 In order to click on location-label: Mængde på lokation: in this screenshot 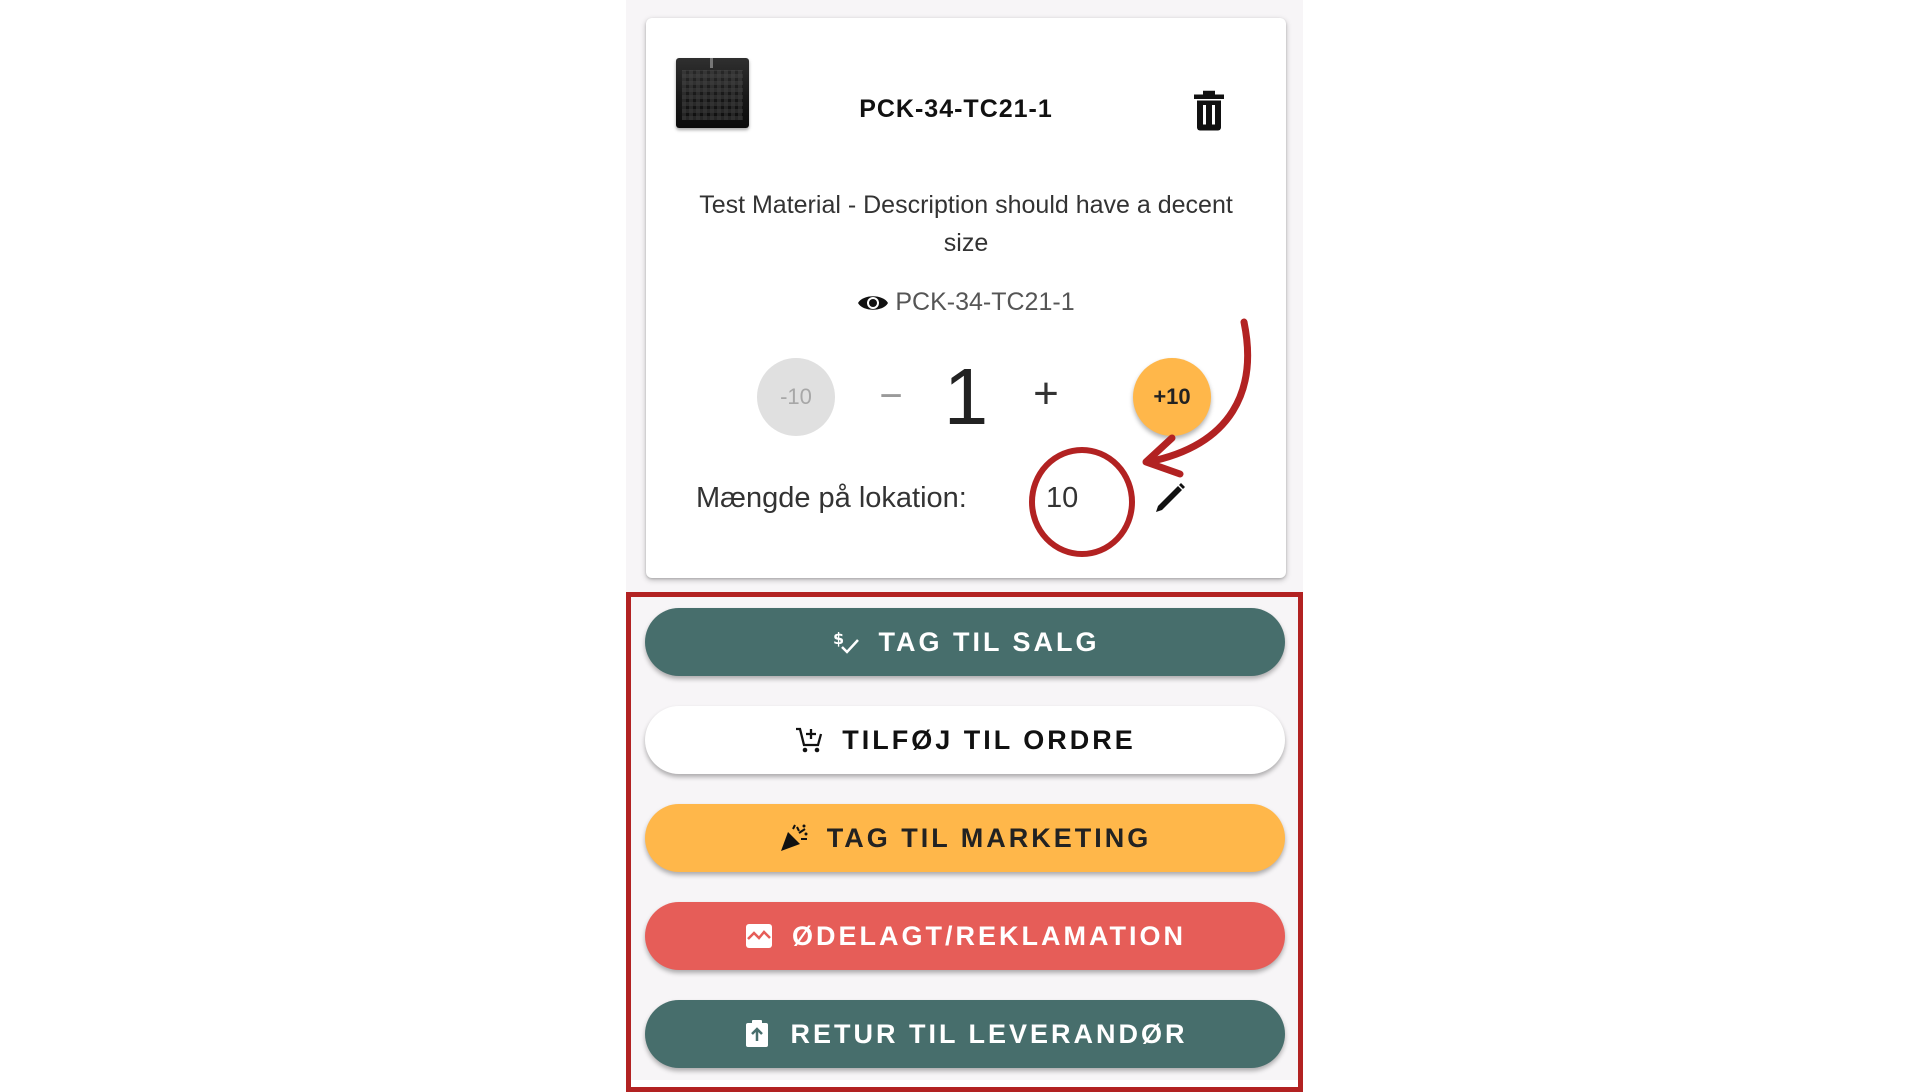, I will do `click(831, 498)`.